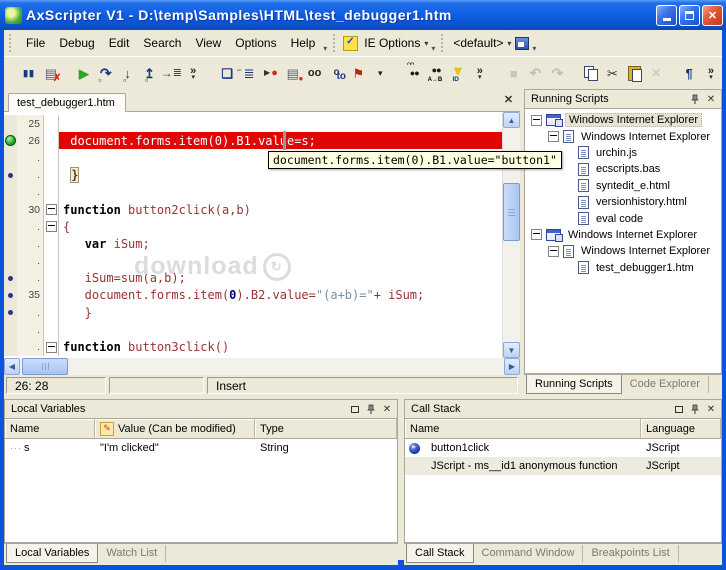 Image resolution: width=726 pixels, height=570 pixels. I want to click on menu-item-search: Search, so click(162, 43).